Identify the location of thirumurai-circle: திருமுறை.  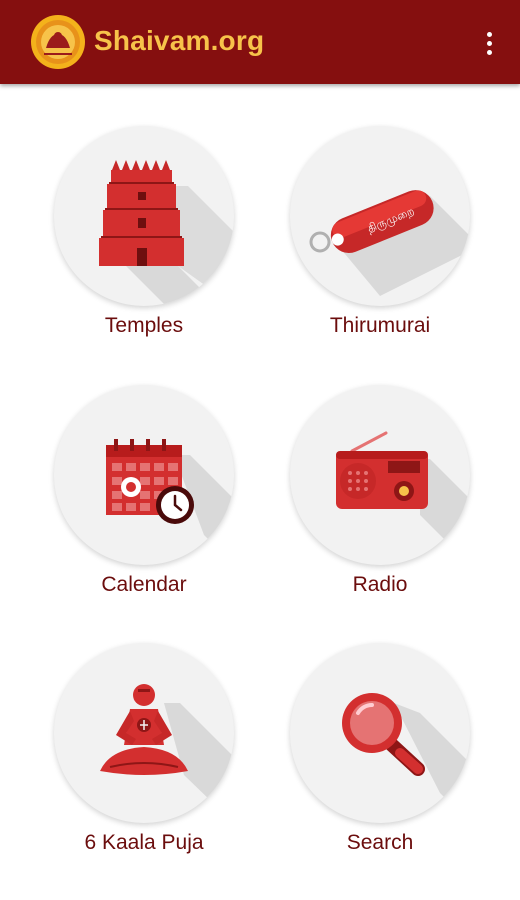
(380, 216).